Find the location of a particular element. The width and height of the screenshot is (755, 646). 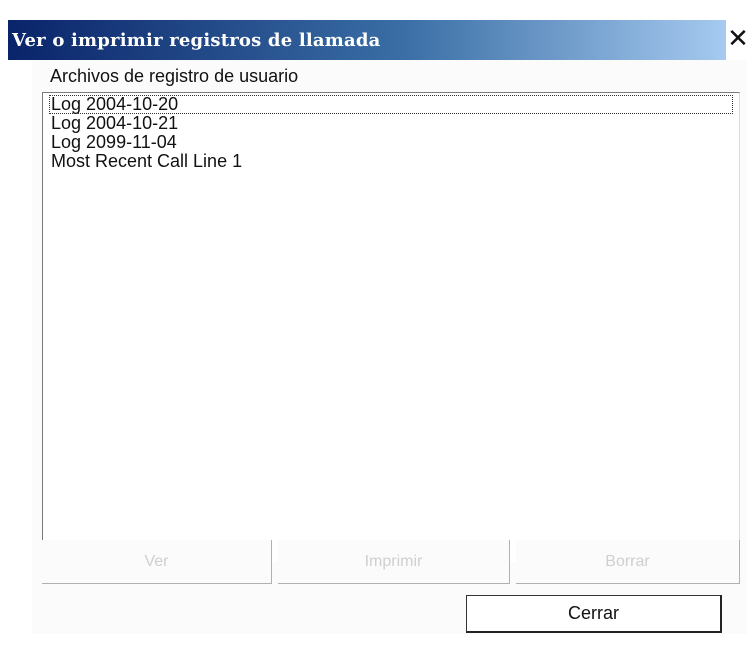

close-button: Cerrar is located at coordinates (594, 614).